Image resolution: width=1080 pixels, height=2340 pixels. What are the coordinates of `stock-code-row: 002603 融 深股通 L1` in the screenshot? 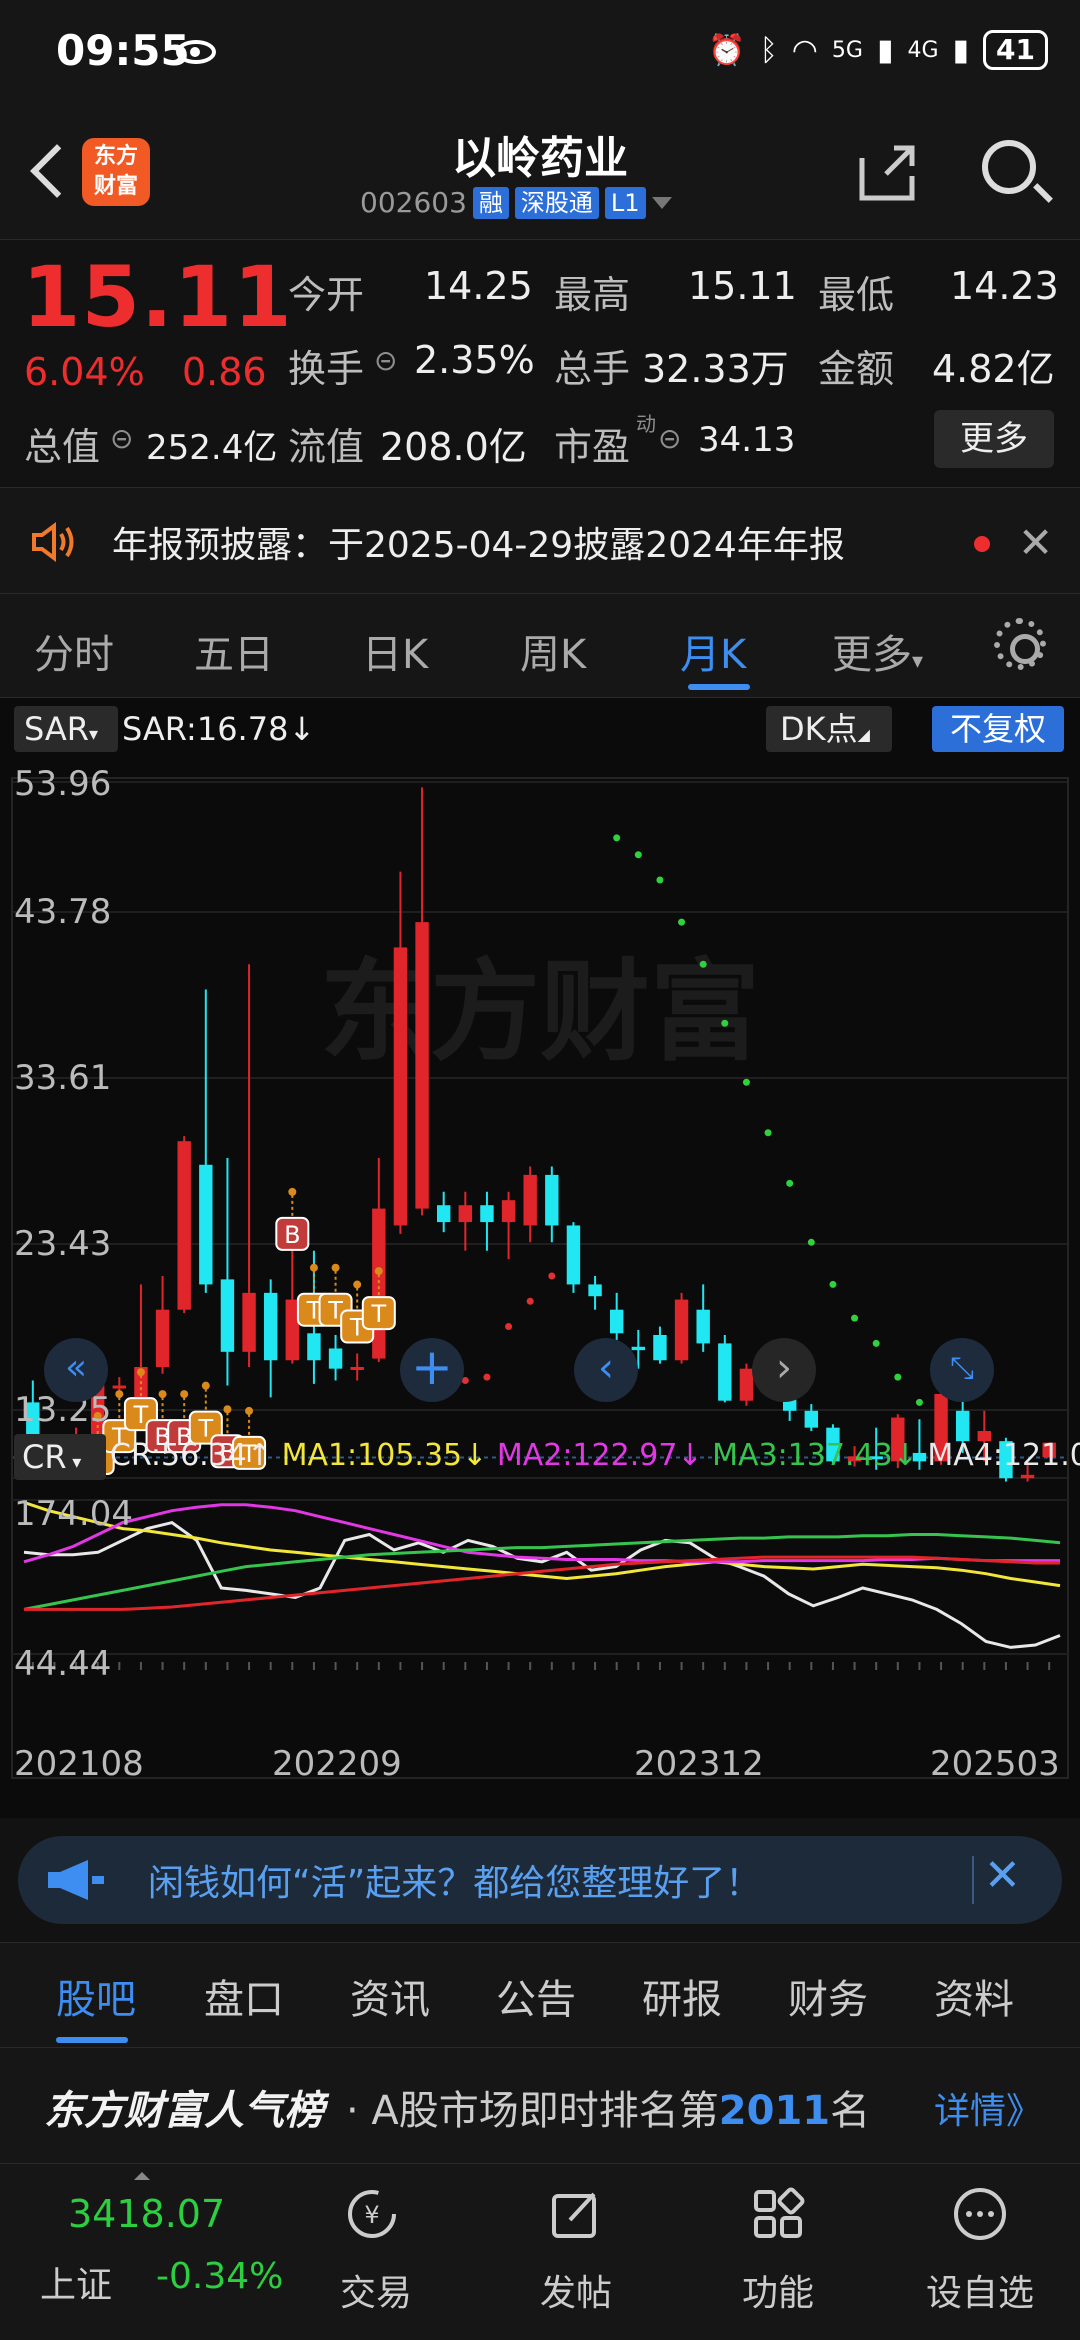 It's located at (516, 202).